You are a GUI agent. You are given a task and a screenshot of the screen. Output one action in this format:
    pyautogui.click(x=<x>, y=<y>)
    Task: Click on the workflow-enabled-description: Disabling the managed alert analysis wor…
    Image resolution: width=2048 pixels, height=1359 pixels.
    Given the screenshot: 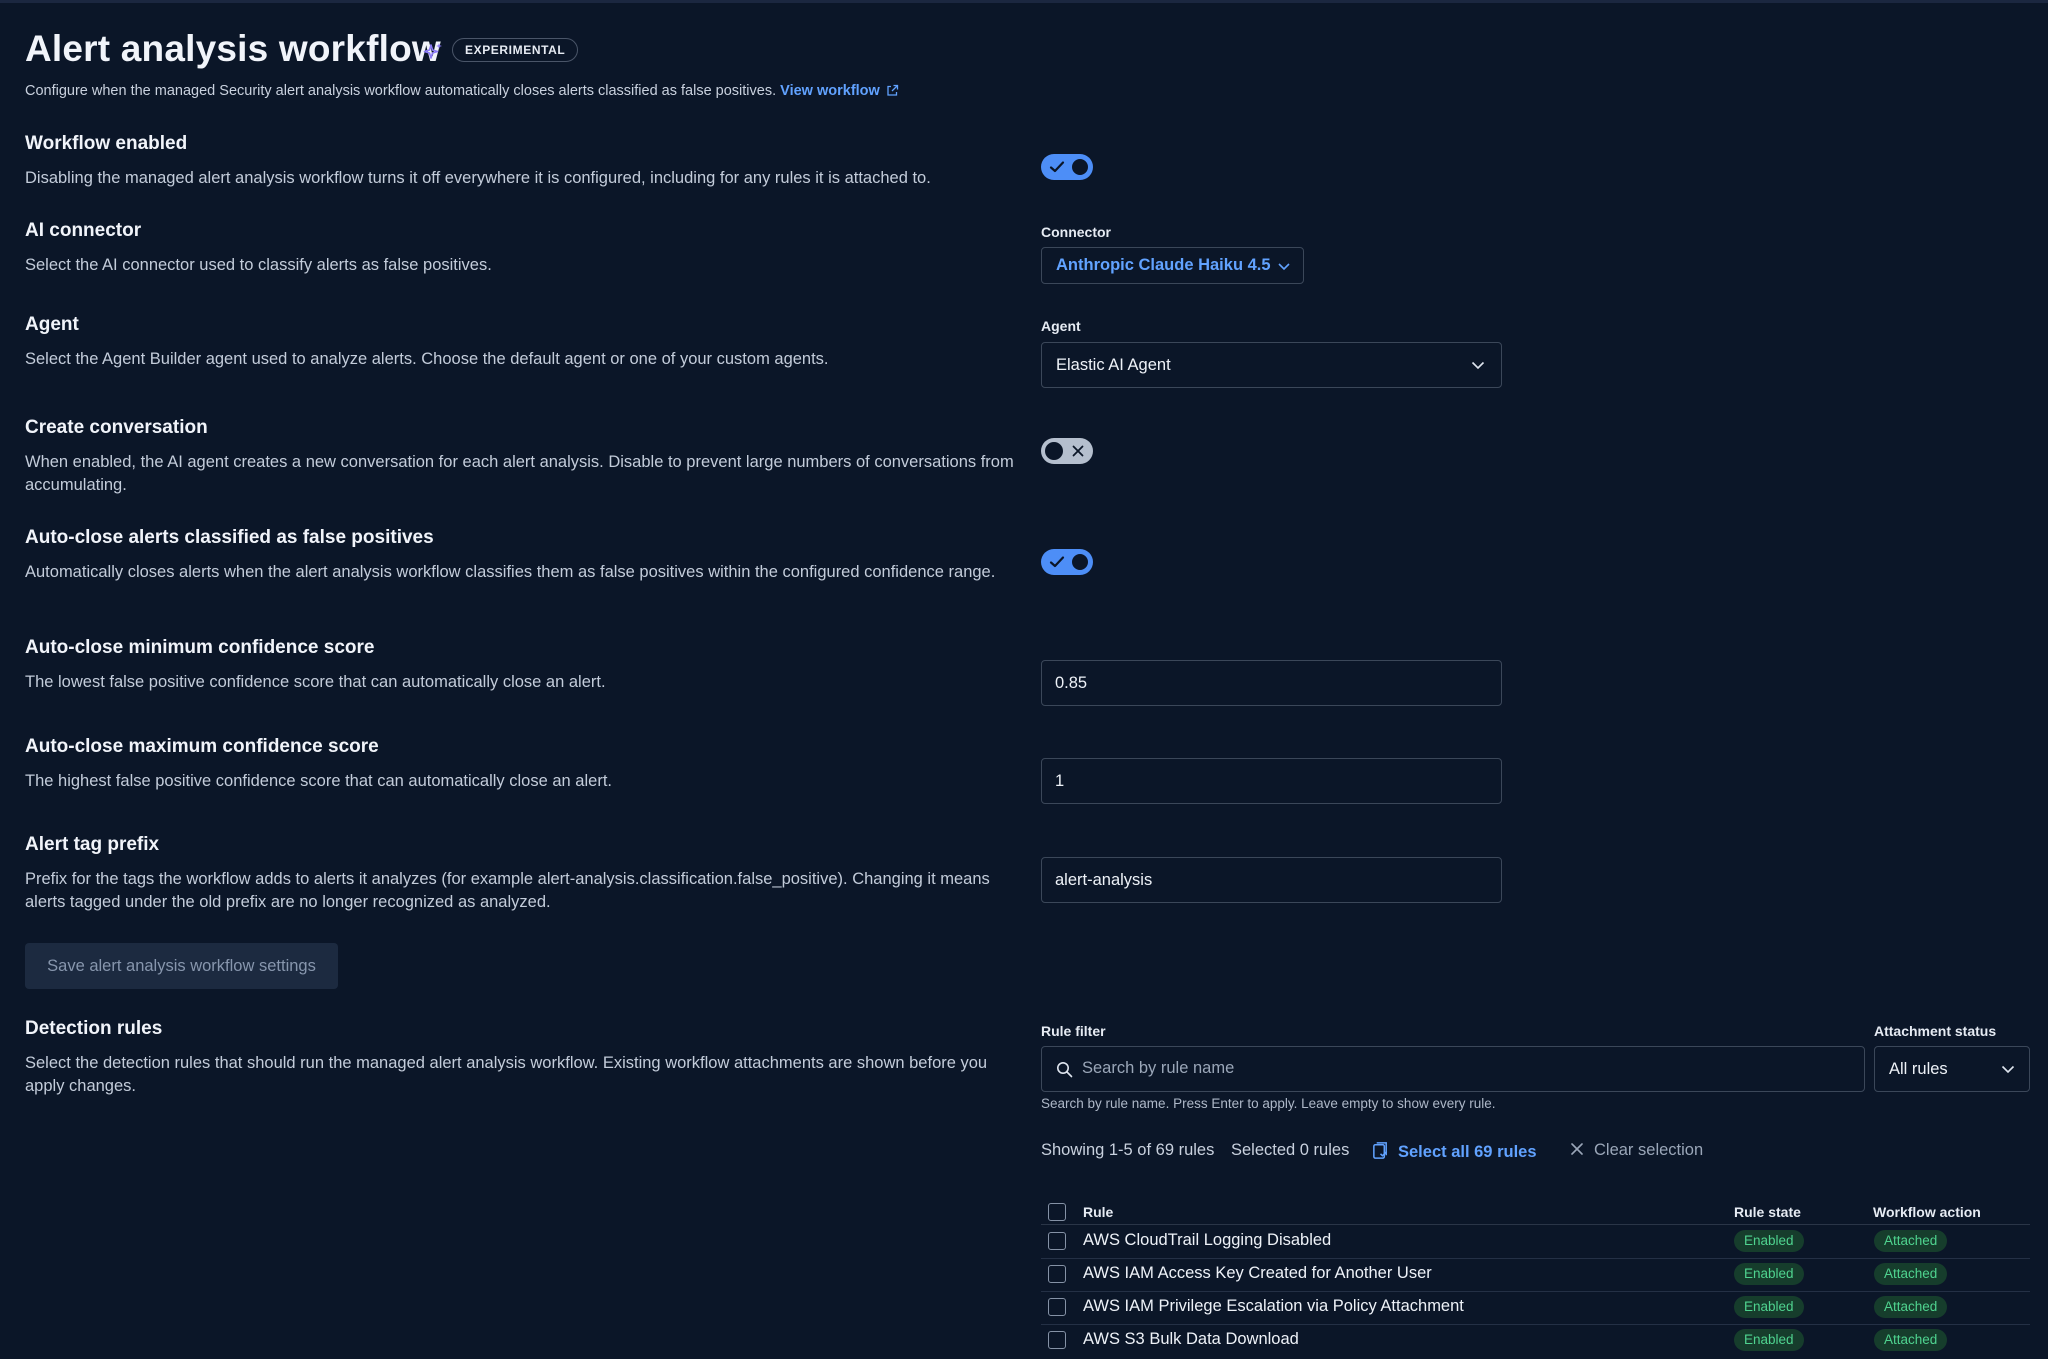 What is the action you would take?
    pyautogui.click(x=478, y=178)
    